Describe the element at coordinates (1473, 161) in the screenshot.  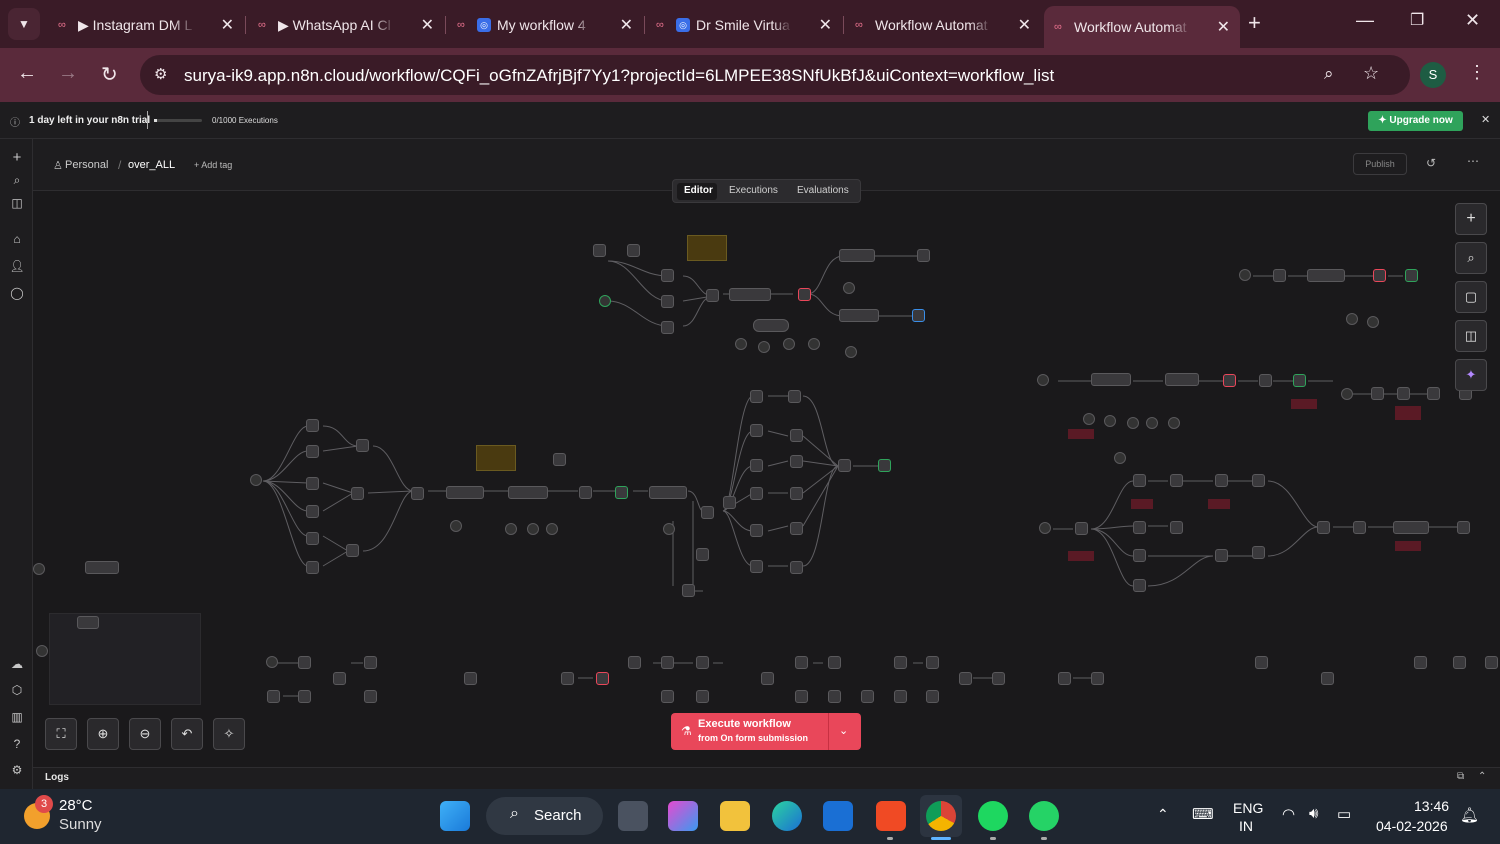
I see `more-options-icon: ⋯` at that location.